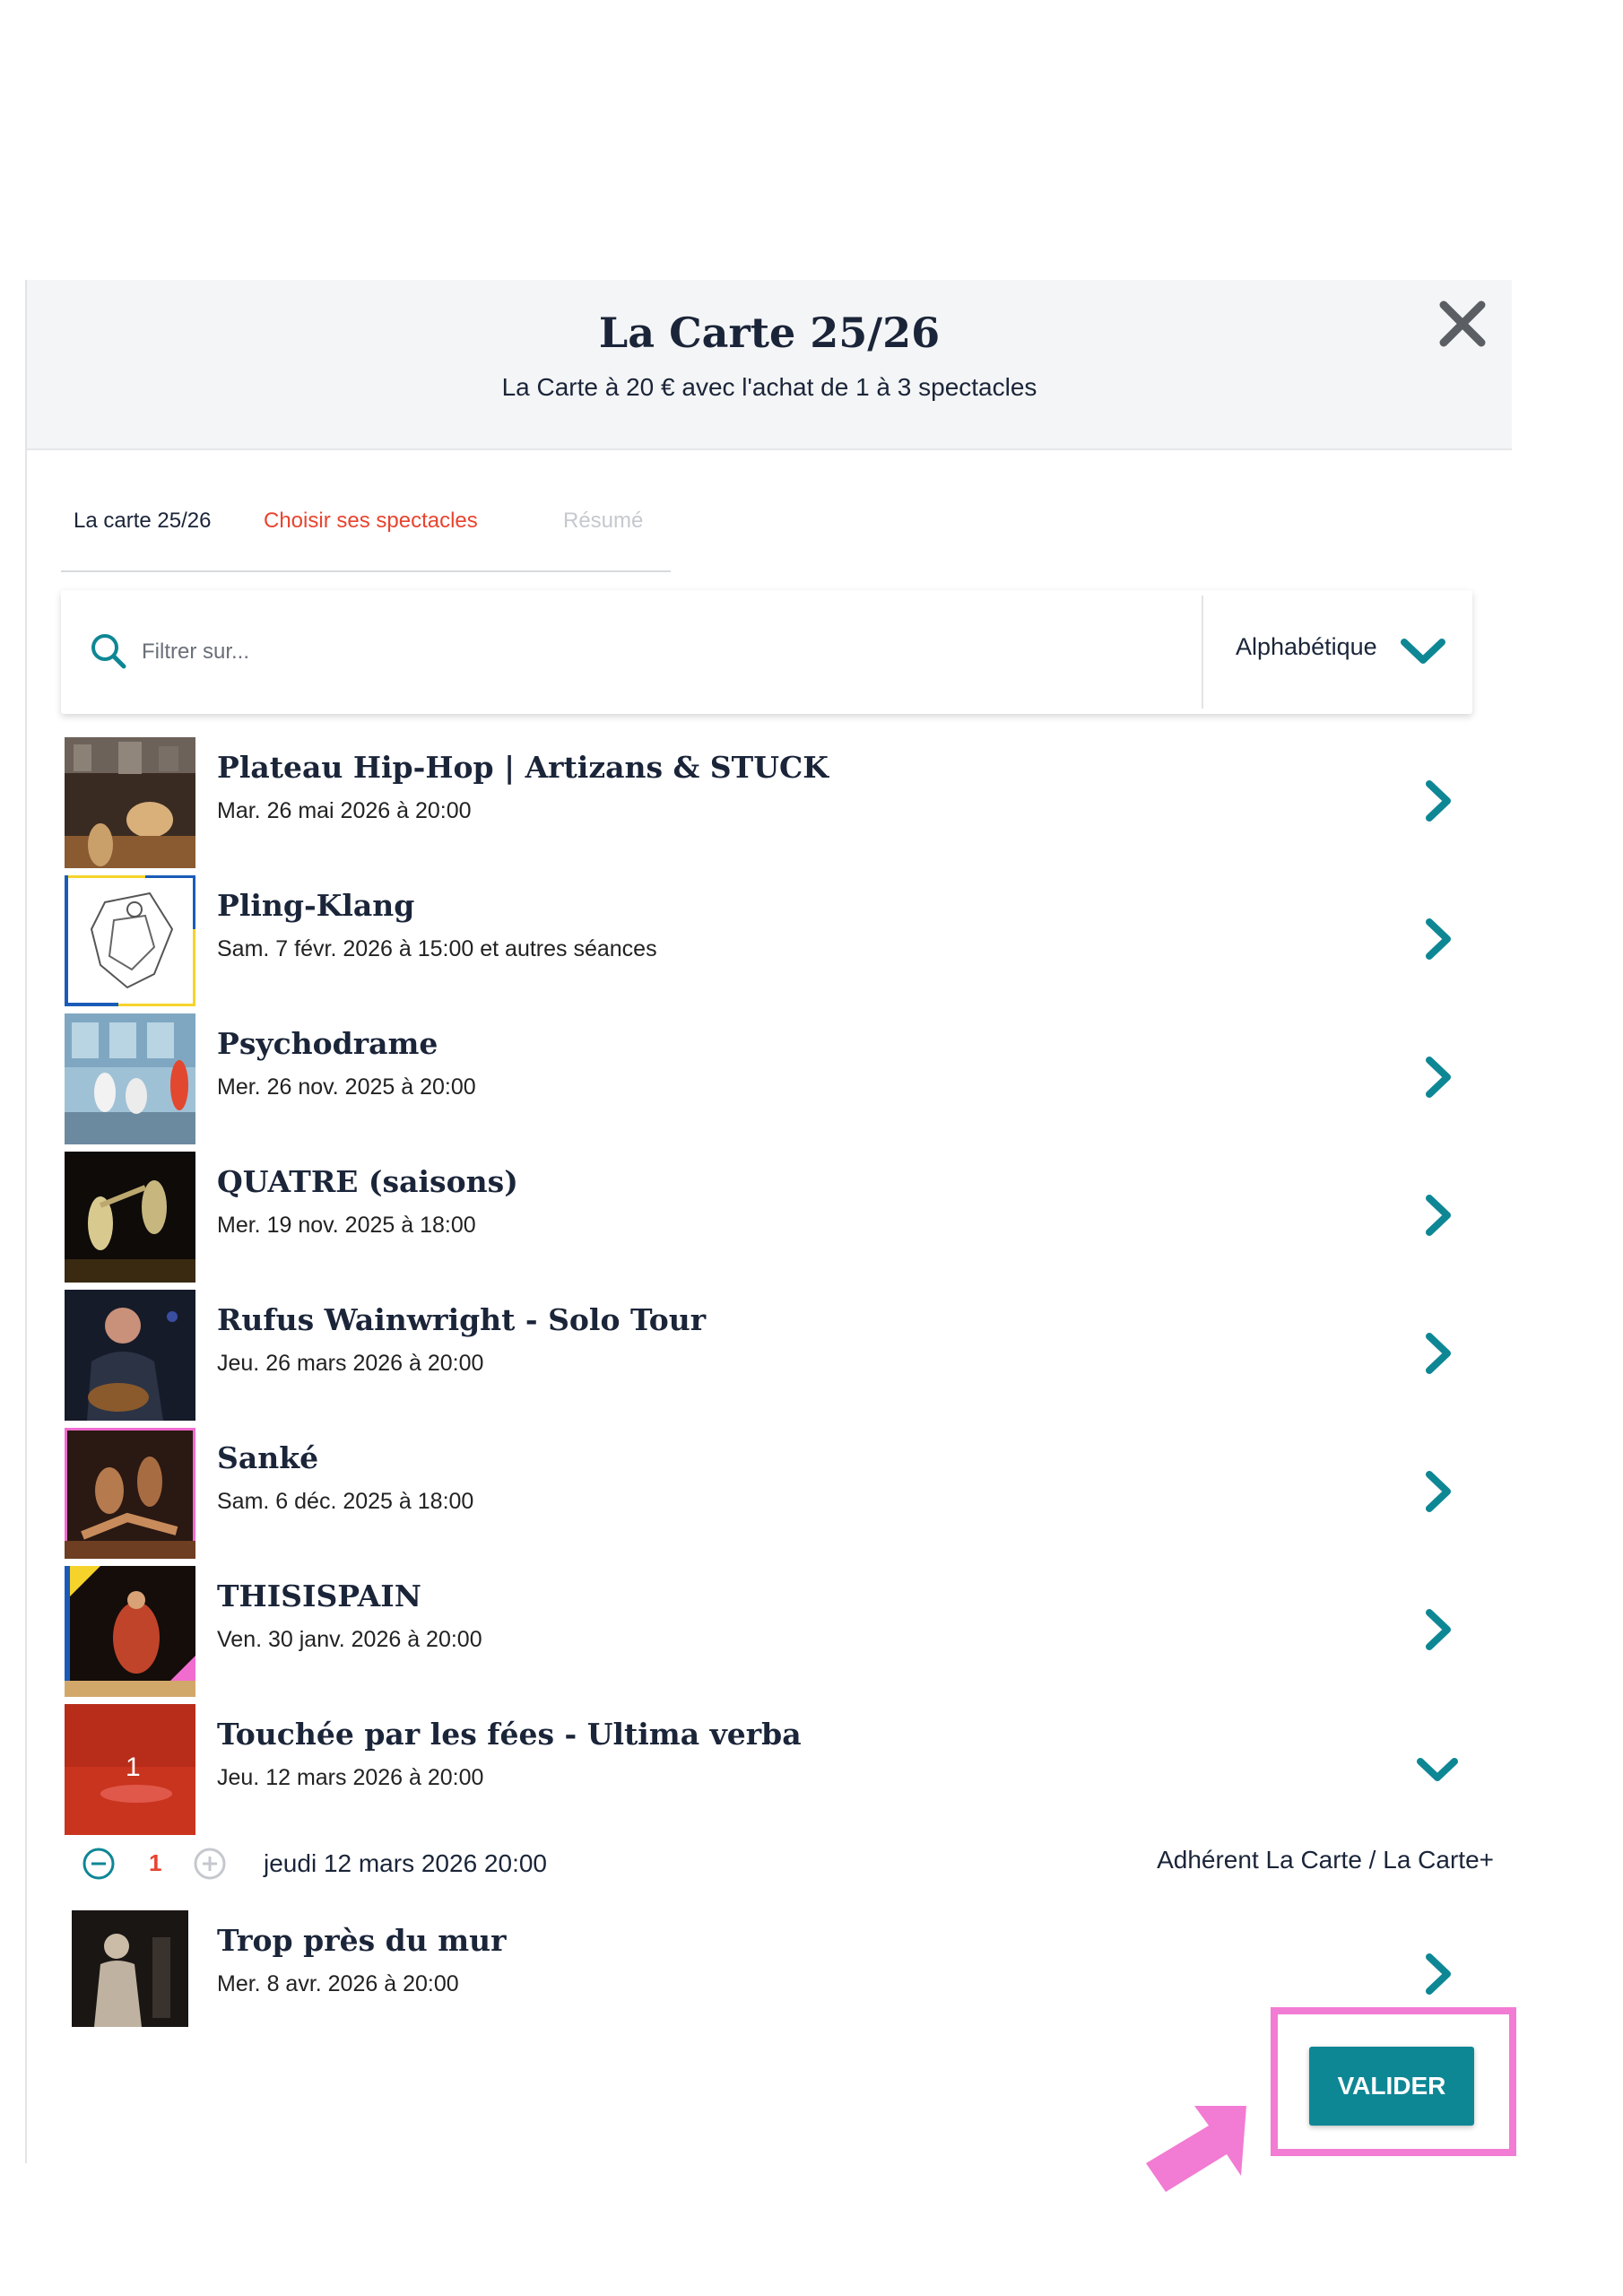 Image resolution: width=1623 pixels, height=2296 pixels. I want to click on pointer-arrow-icon, so click(1196, 2149).